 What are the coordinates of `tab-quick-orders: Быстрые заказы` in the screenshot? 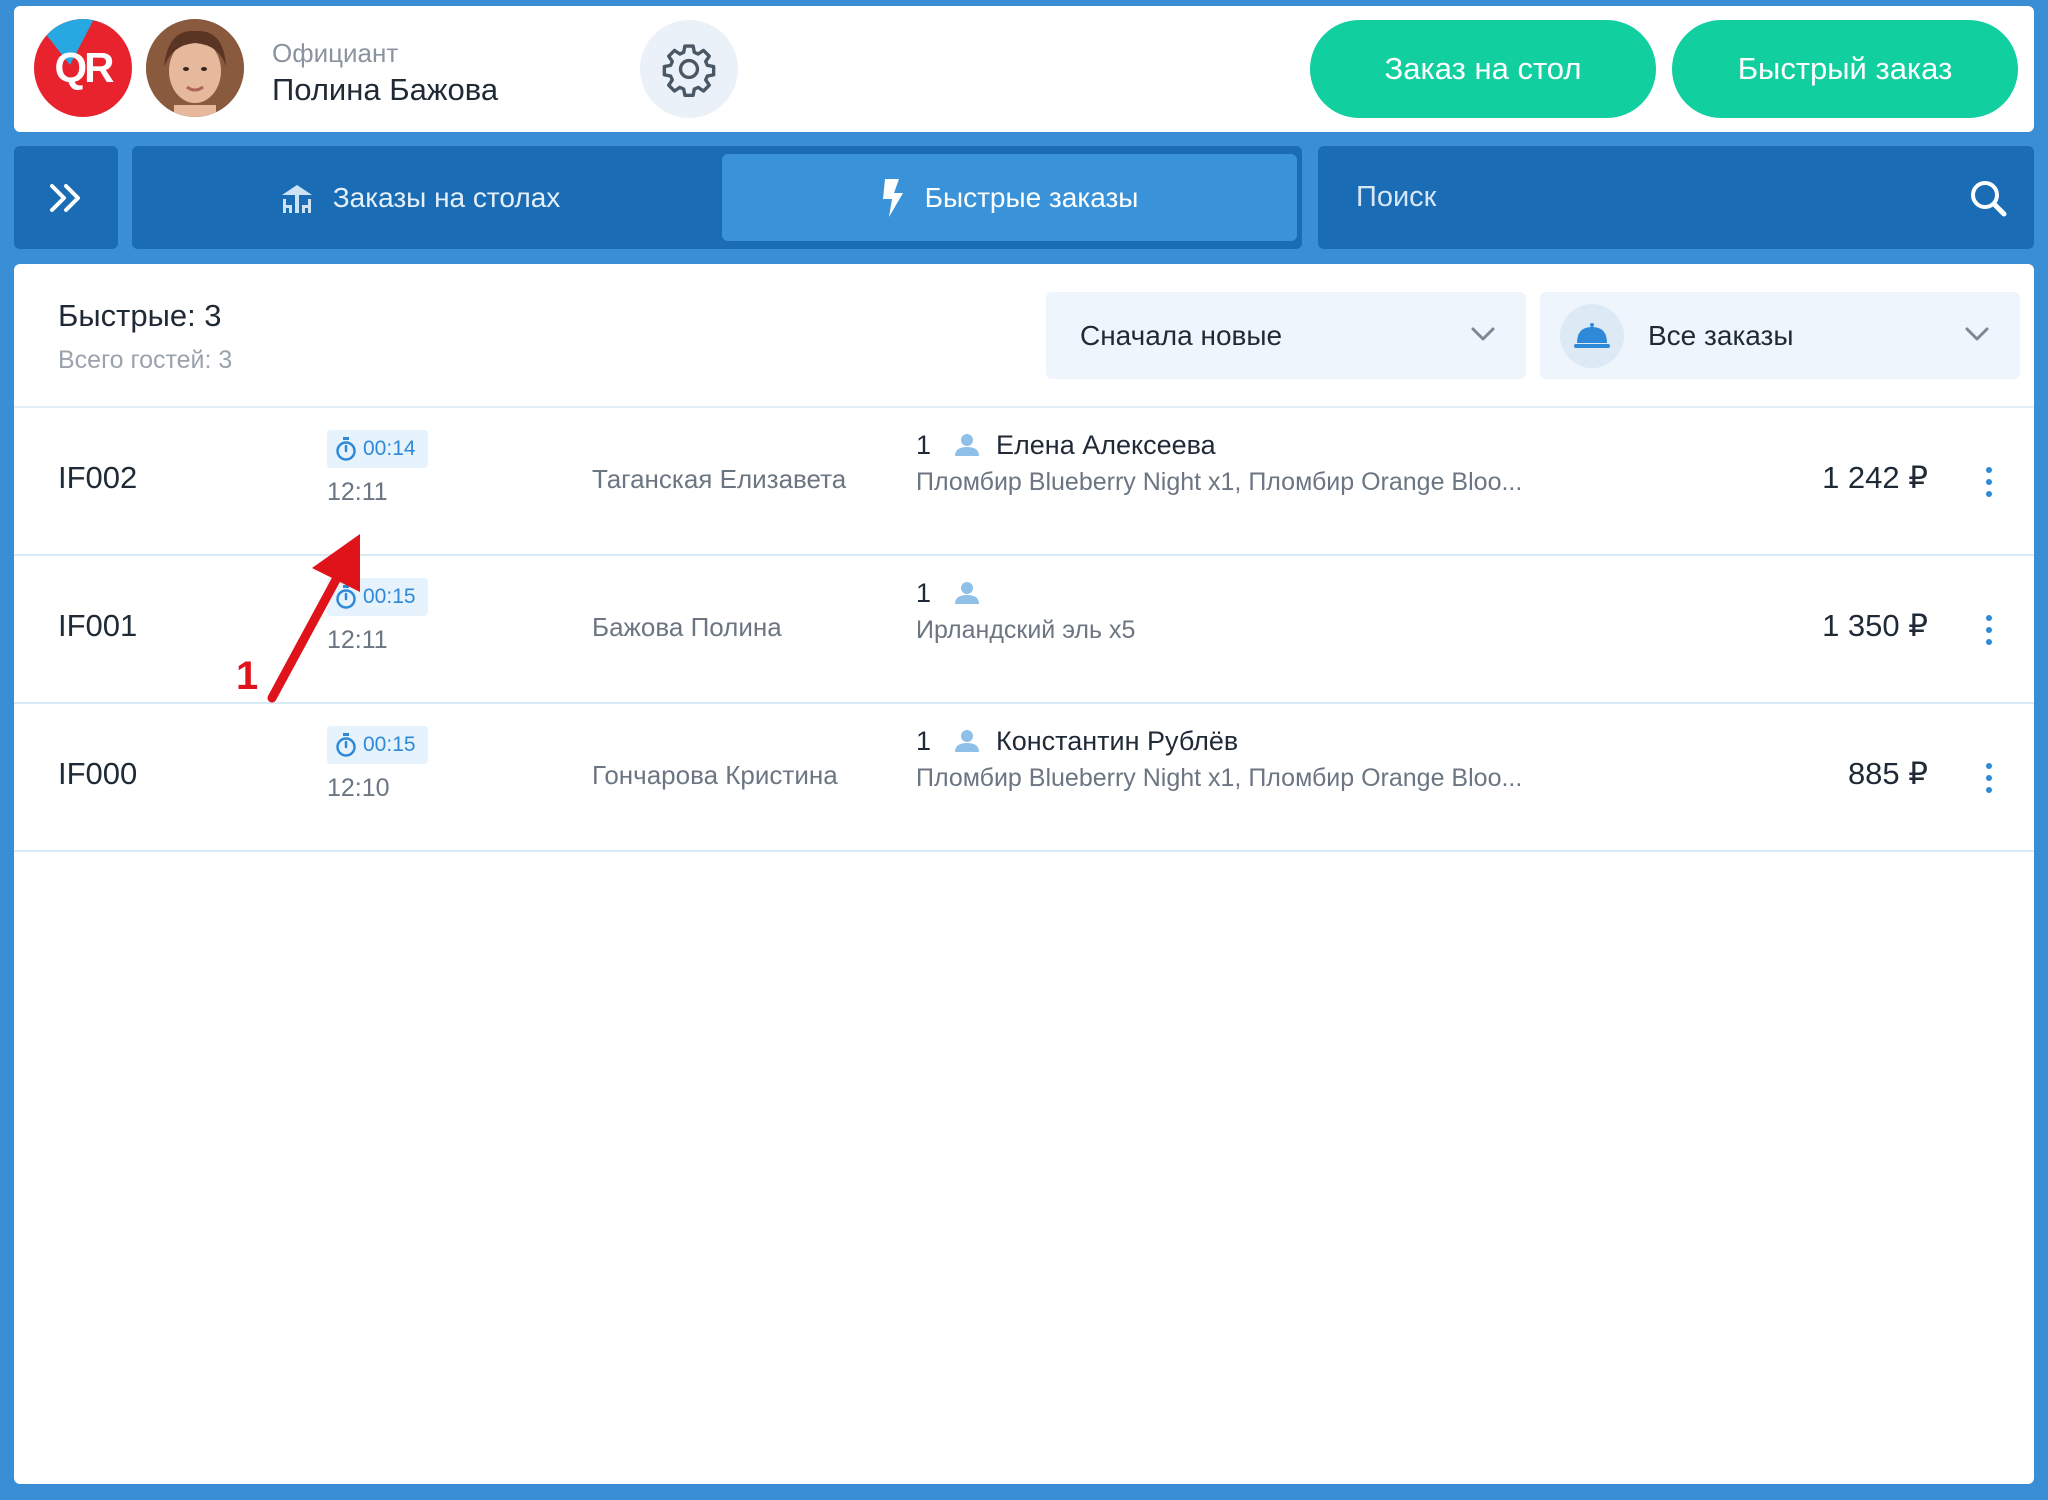 It's located at (1009, 197).